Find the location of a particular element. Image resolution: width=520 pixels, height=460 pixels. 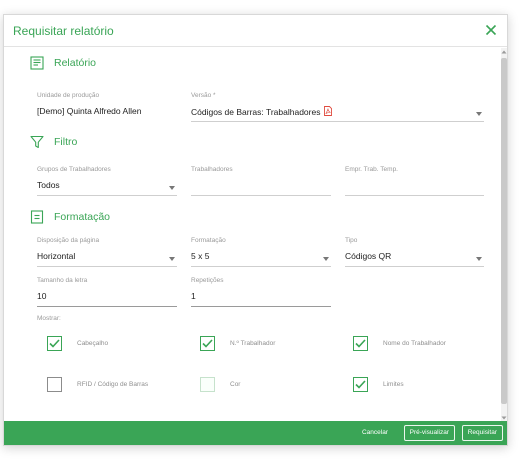

close-icon is located at coordinates (491, 30).